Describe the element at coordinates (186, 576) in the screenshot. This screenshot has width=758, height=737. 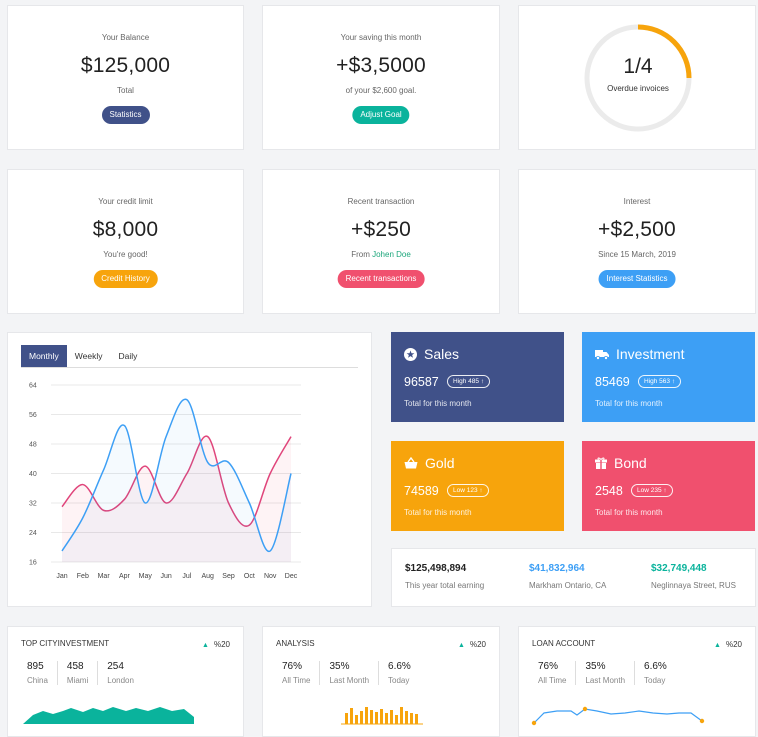
I see `x-tick-label: Jul` at that location.